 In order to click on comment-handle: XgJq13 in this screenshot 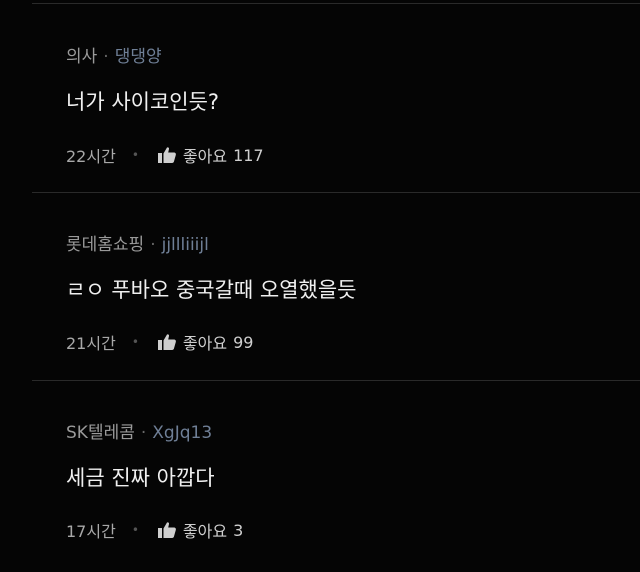, I will do `click(182, 433)`.